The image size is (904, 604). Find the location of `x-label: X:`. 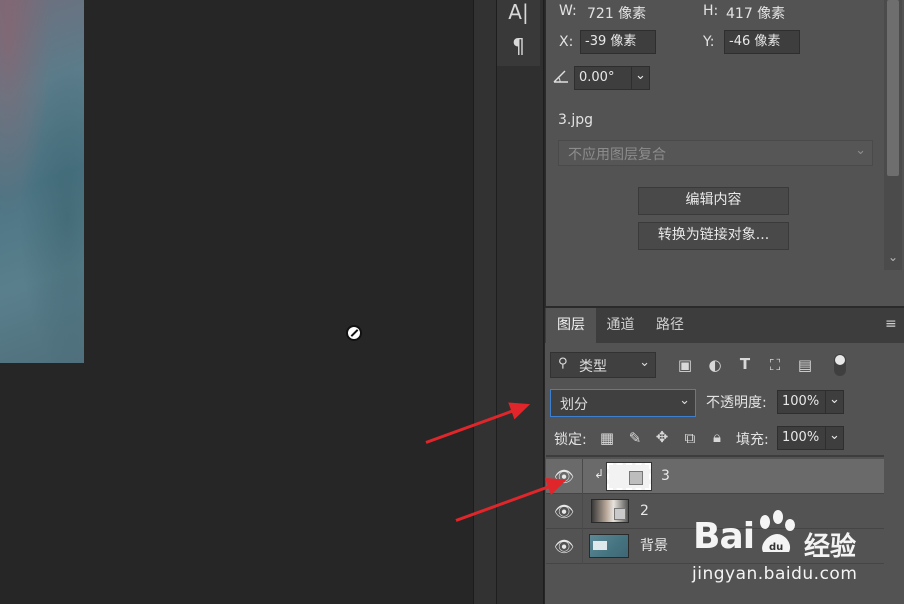

x-label: X: is located at coordinates (566, 42).